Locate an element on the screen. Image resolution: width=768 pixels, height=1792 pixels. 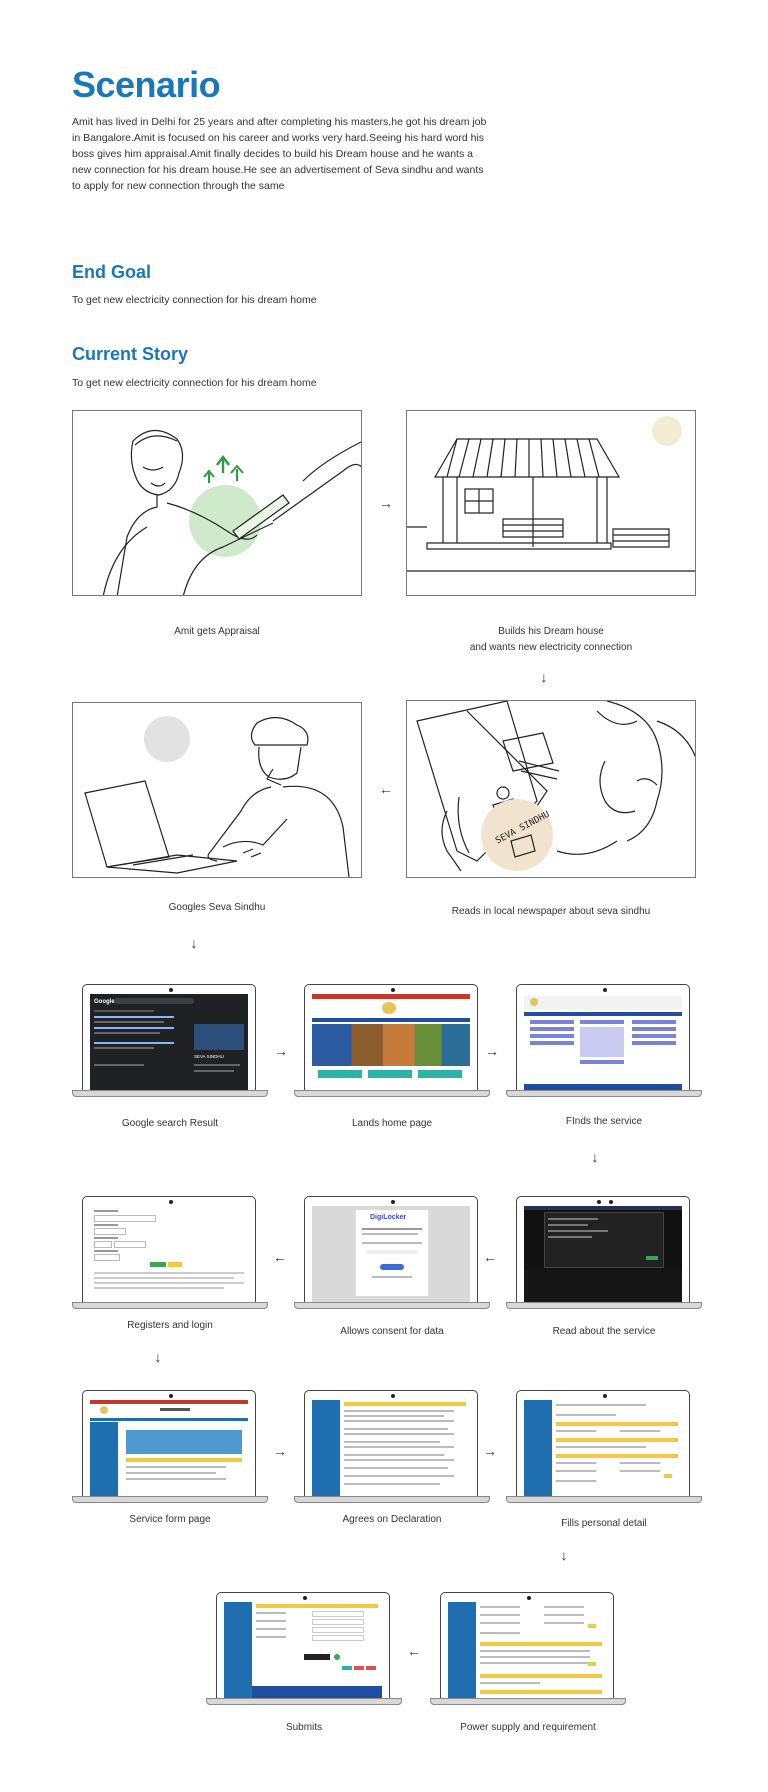
laptop-finds-service is located at coordinates (604, 1043).